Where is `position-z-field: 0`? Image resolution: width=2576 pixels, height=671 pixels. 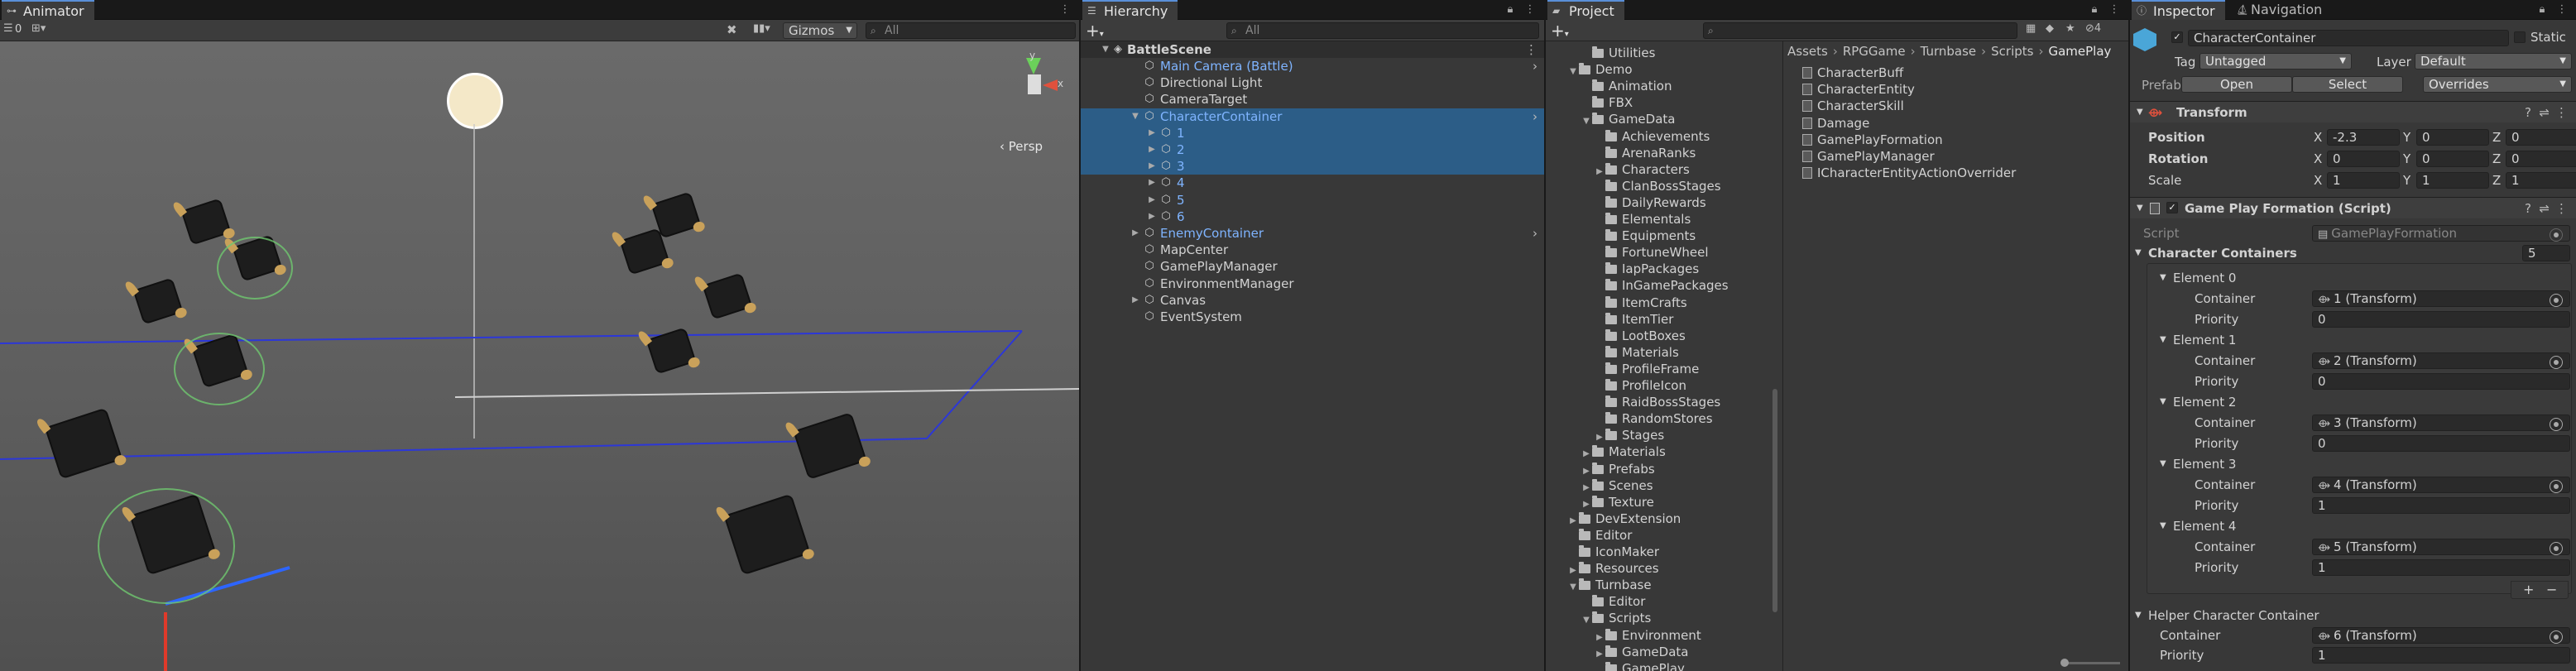
position-z-field: 0 is located at coordinates (2541, 137).